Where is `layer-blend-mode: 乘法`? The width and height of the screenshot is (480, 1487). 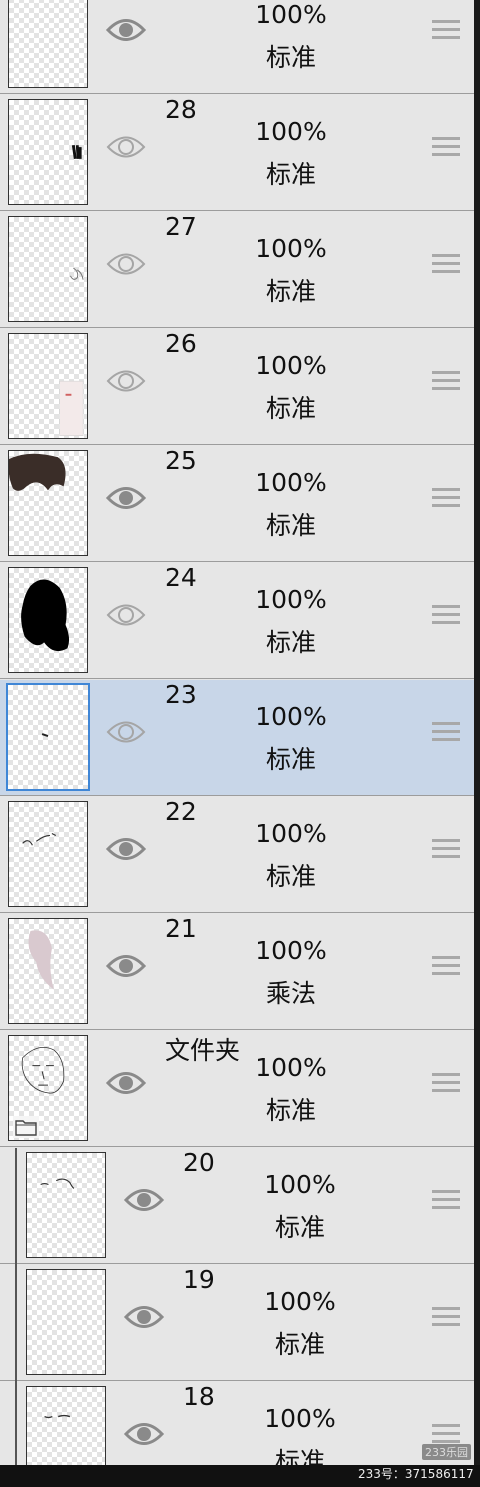 layer-blend-mode: 乘法 is located at coordinates (291, 992).